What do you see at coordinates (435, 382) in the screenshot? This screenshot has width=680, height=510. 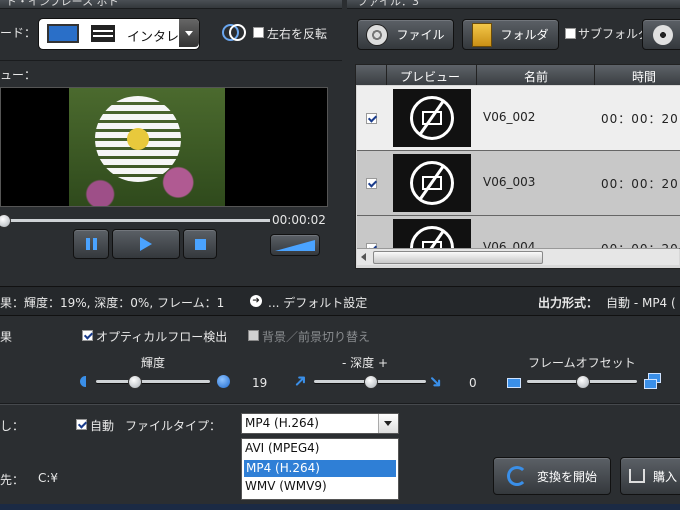 I see `depth-increase-arrow-icon: ➜` at bounding box center [435, 382].